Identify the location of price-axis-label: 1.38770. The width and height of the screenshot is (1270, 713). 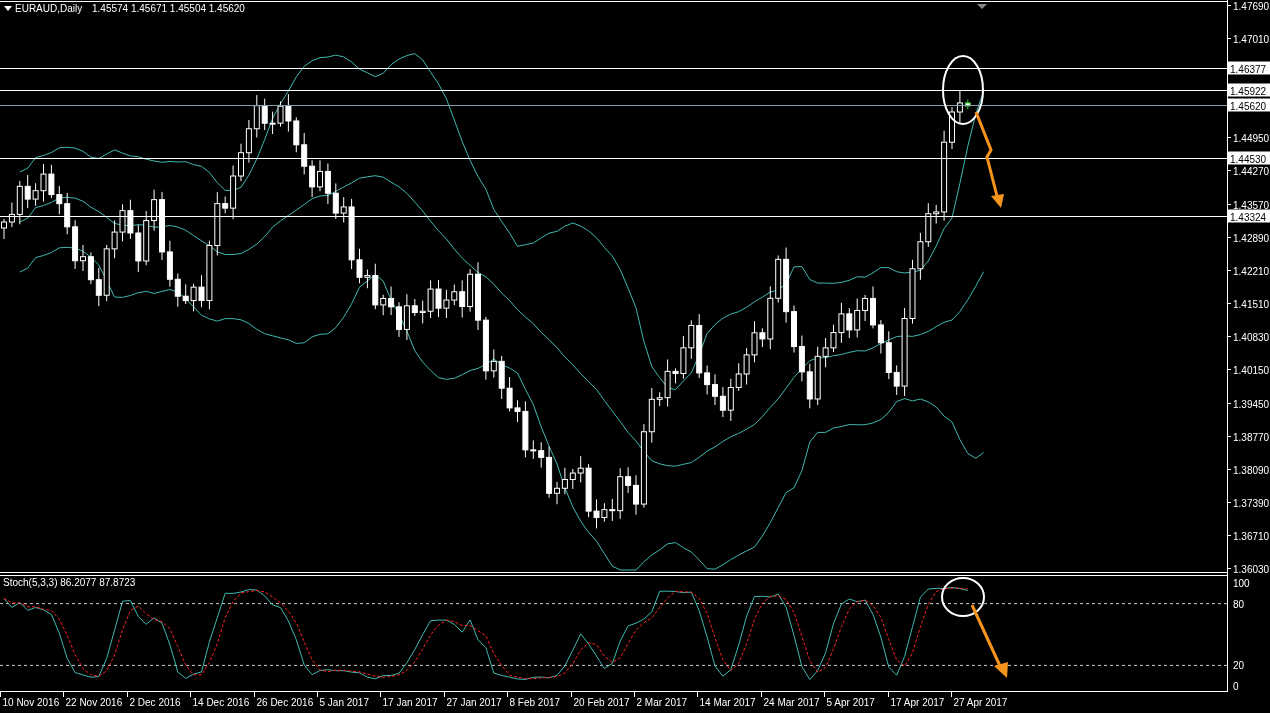
(1251, 437).